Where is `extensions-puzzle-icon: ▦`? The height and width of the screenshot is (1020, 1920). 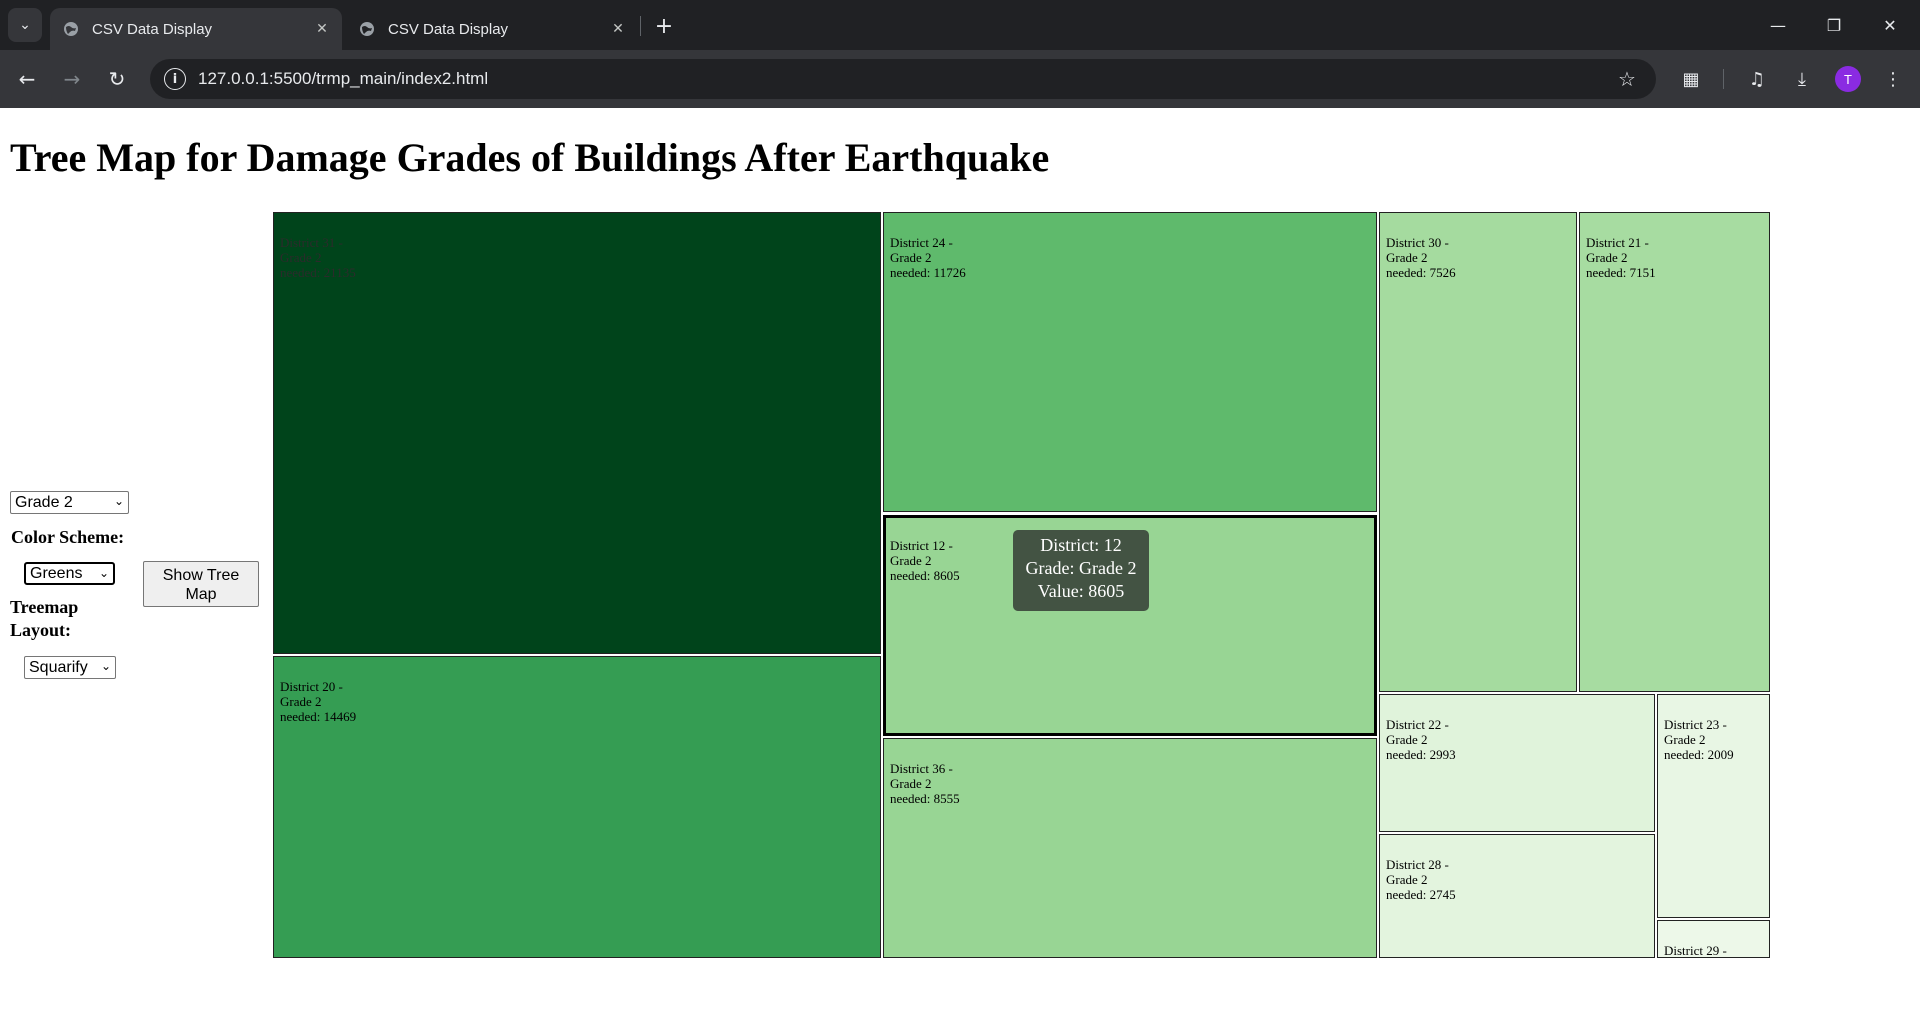
extensions-puzzle-icon: ▦ is located at coordinates (1691, 79).